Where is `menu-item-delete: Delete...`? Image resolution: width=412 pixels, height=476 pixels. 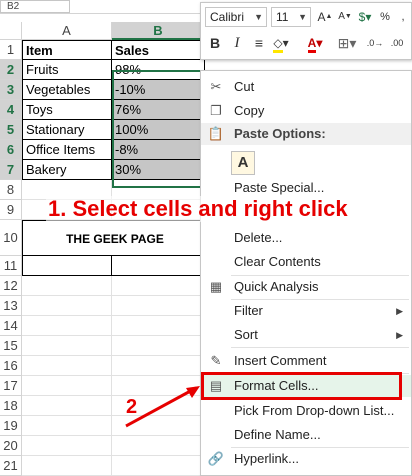 menu-item-delete: Delete... is located at coordinates (306, 238).